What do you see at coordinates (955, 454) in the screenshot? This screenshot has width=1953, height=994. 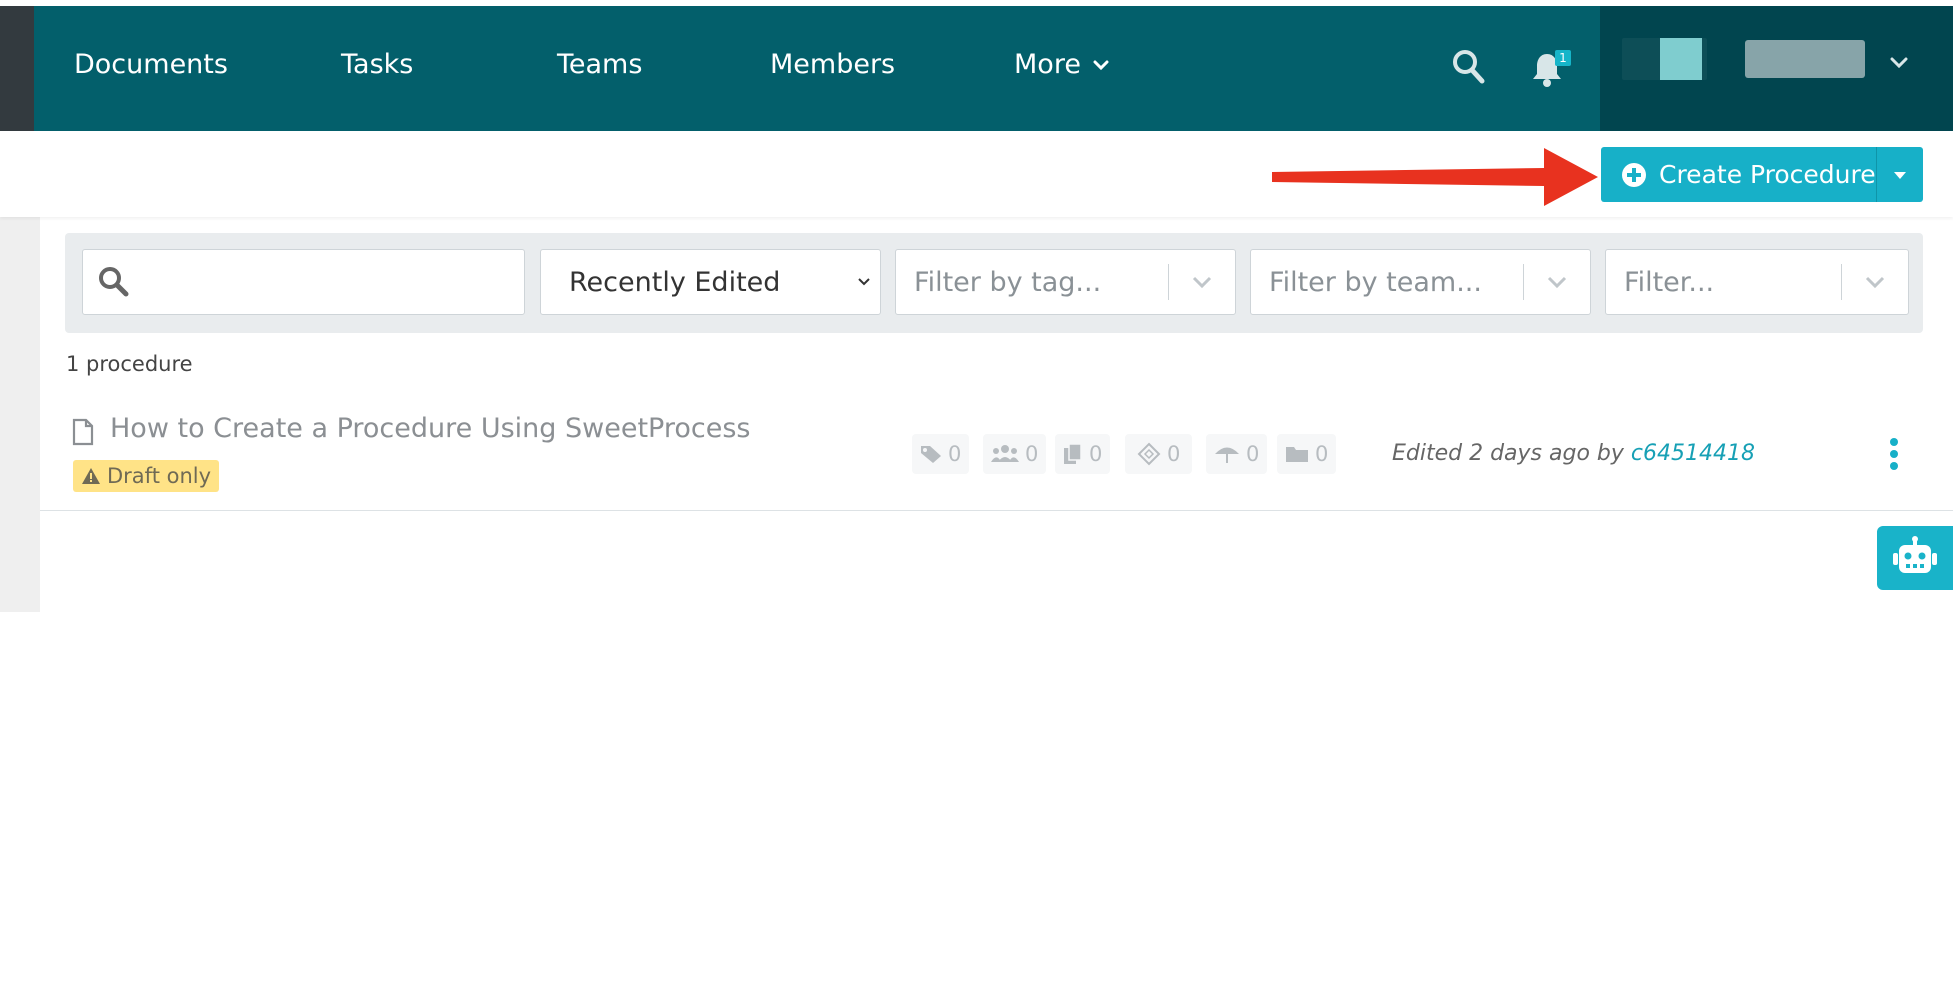 I see `tags-count-value: 0` at bounding box center [955, 454].